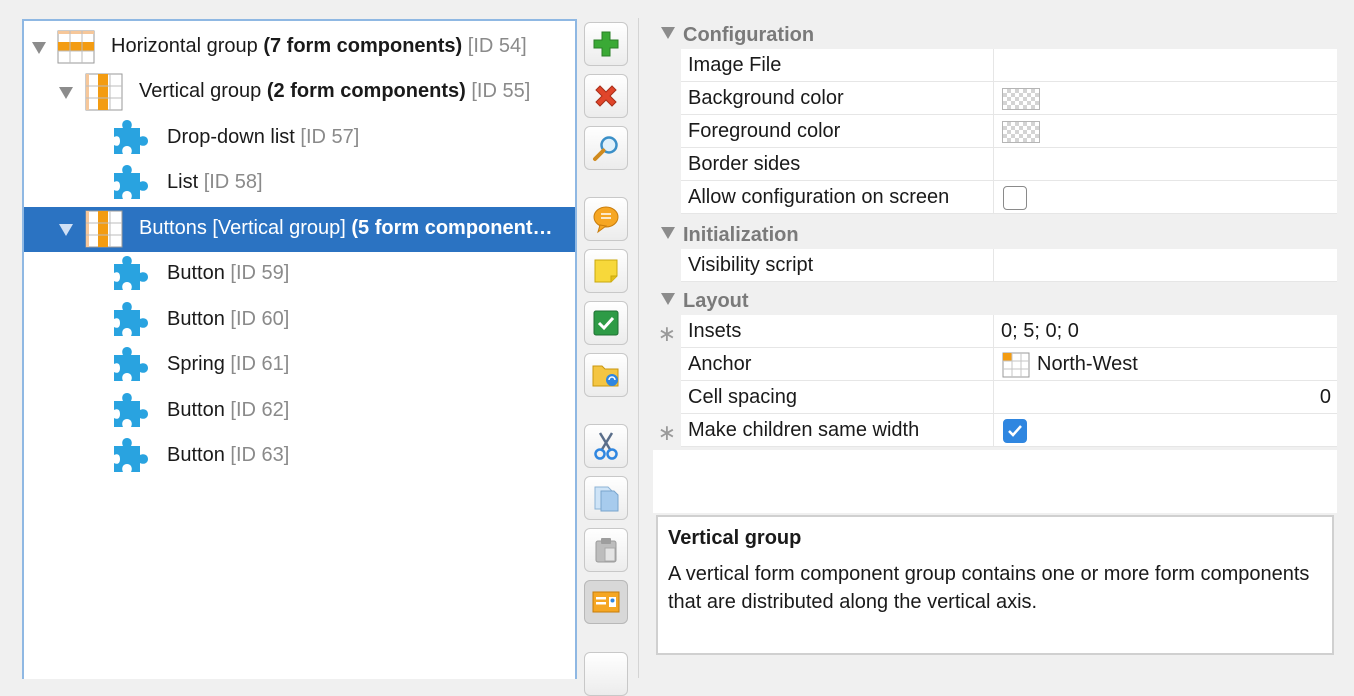 This screenshot has height=696, width=1354. Describe the element at coordinates (749, 35) in the screenshot. I see `section-title: Configuration` at that location.